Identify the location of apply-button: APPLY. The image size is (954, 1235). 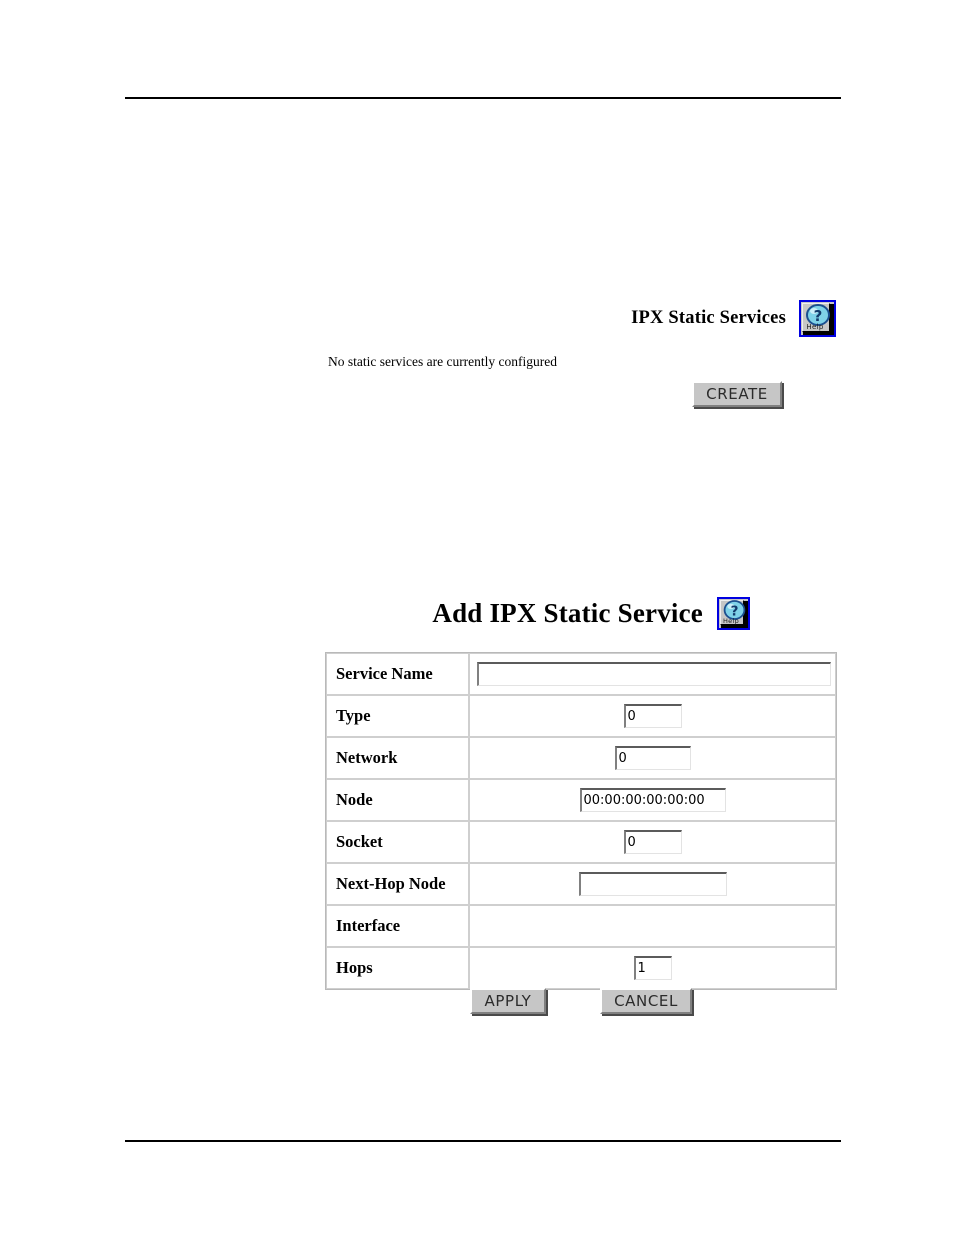
(508, 1001).